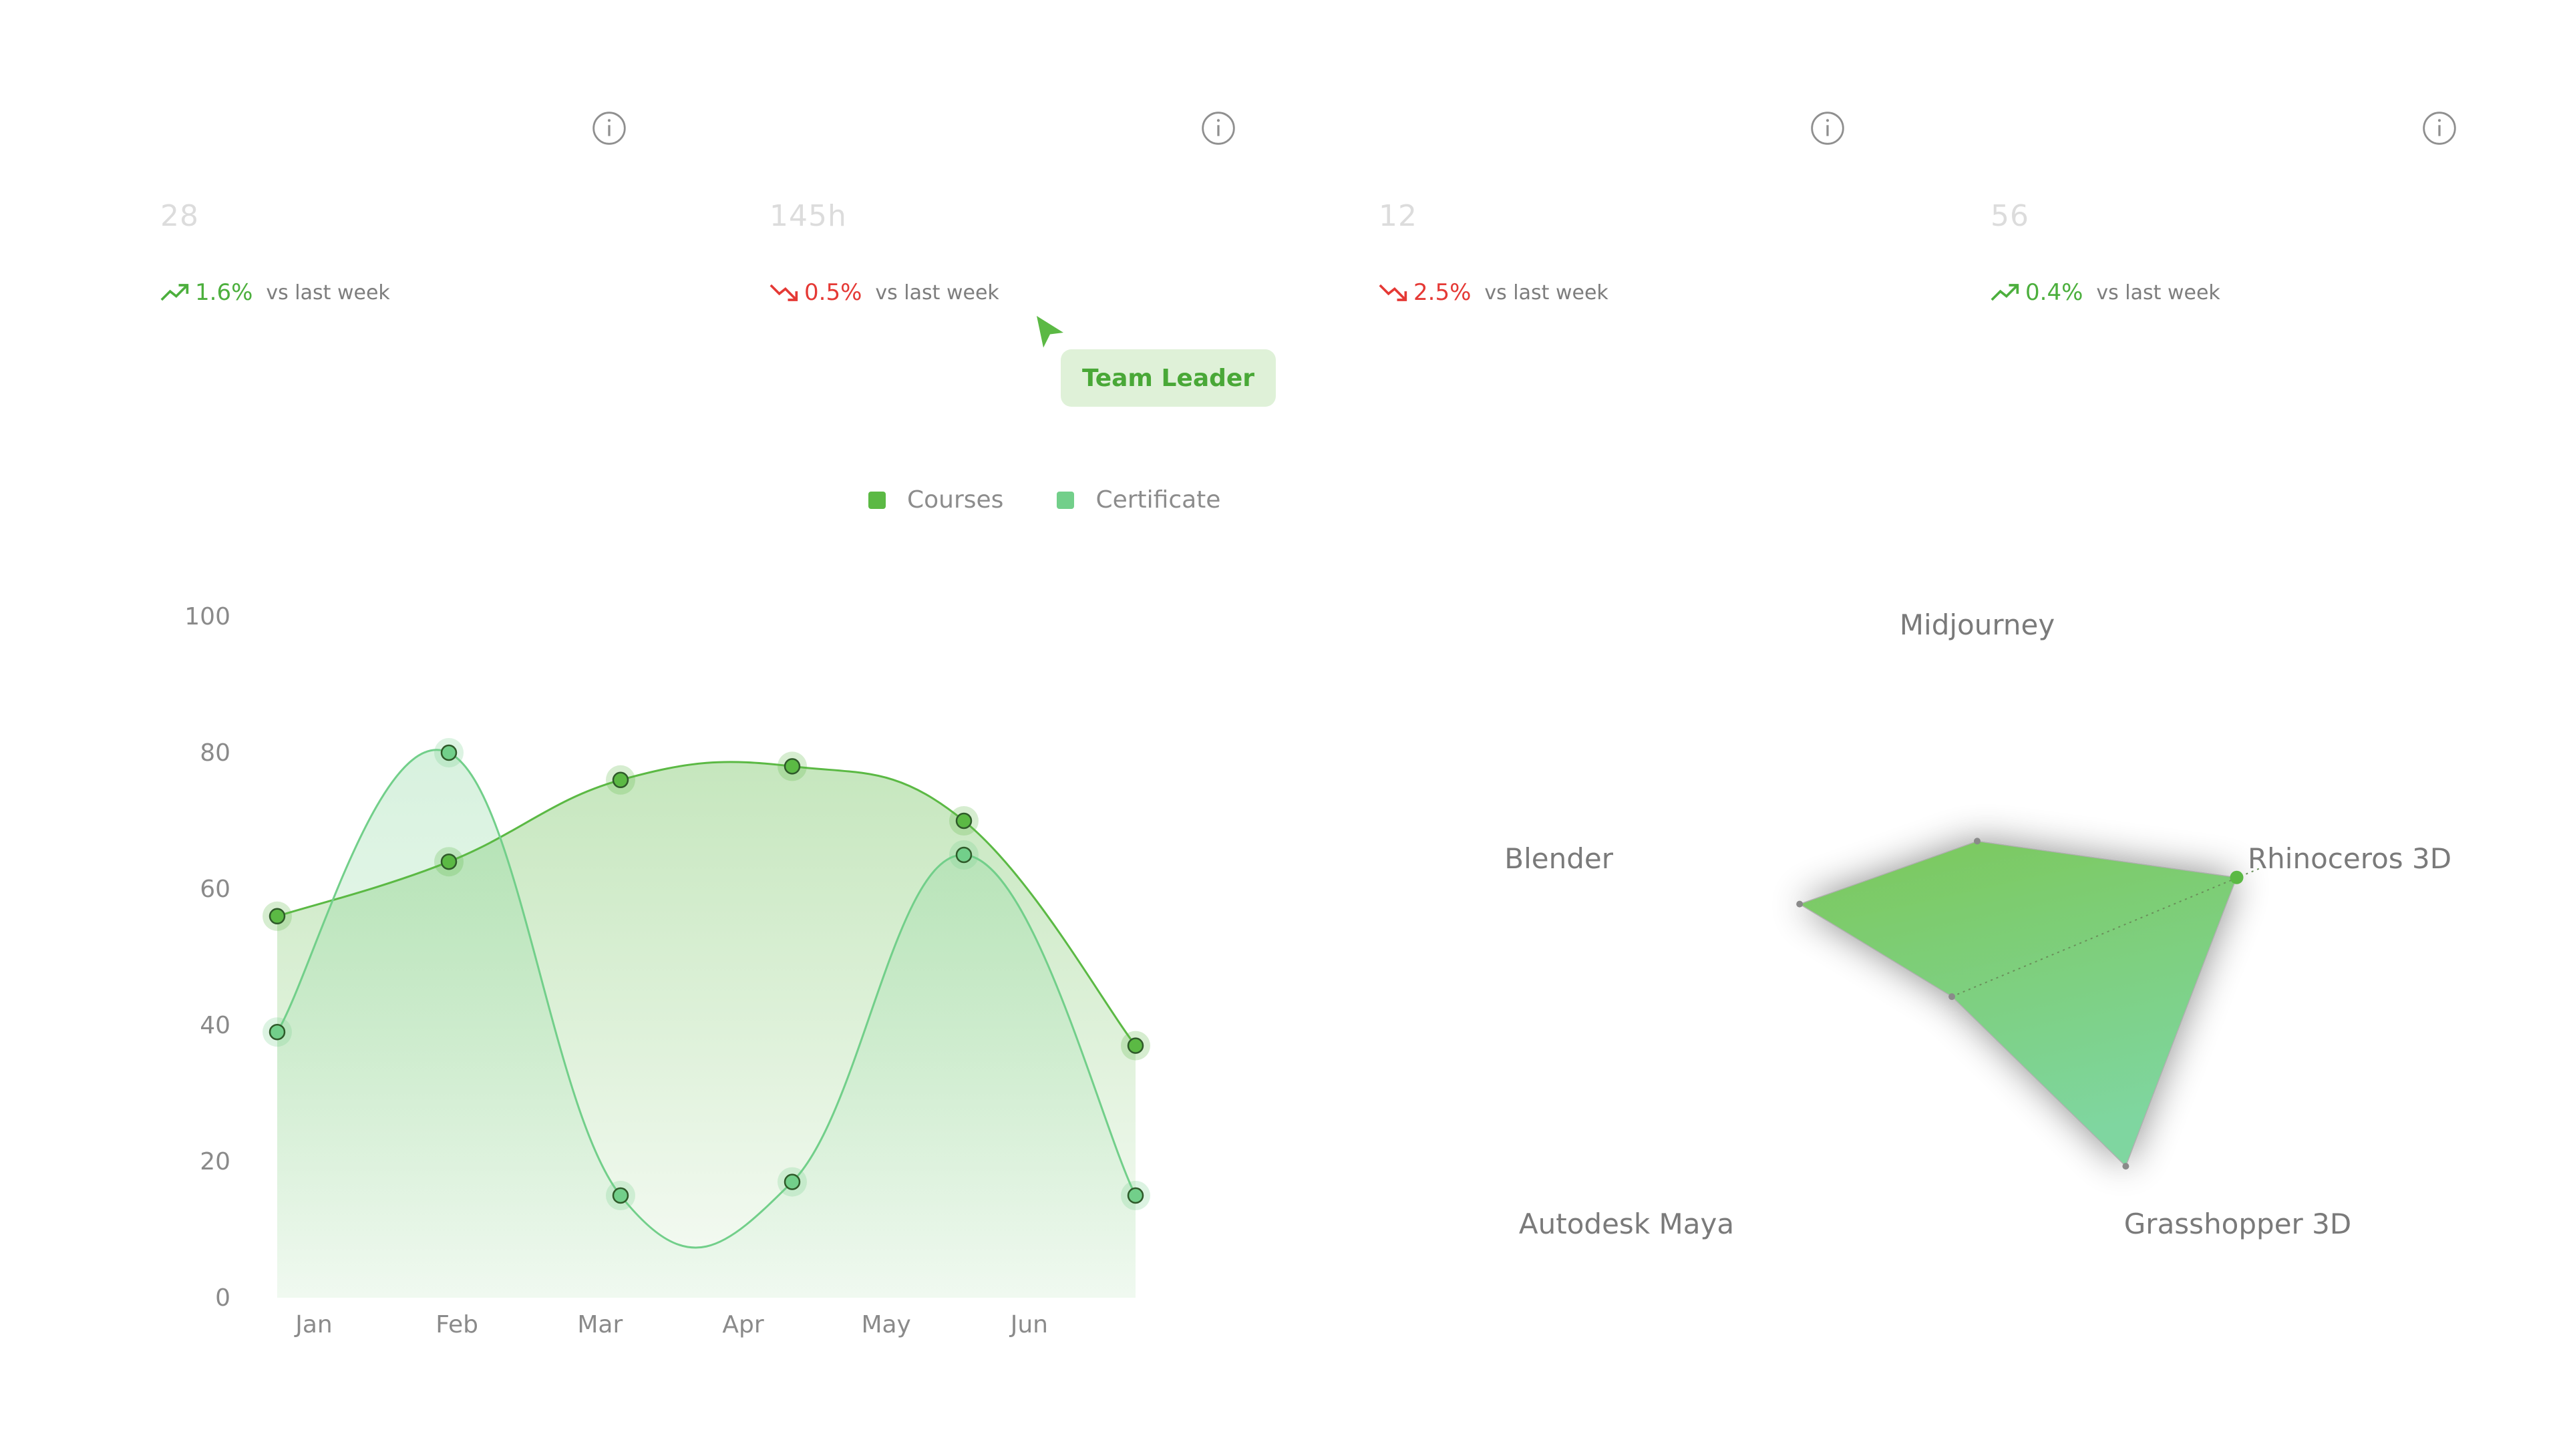 The width and height of the screenshot is (2565, 1456). Describe the element at coordinates (1158, 500) in the screenshot. I see `legend-label: Certificate` at that location.